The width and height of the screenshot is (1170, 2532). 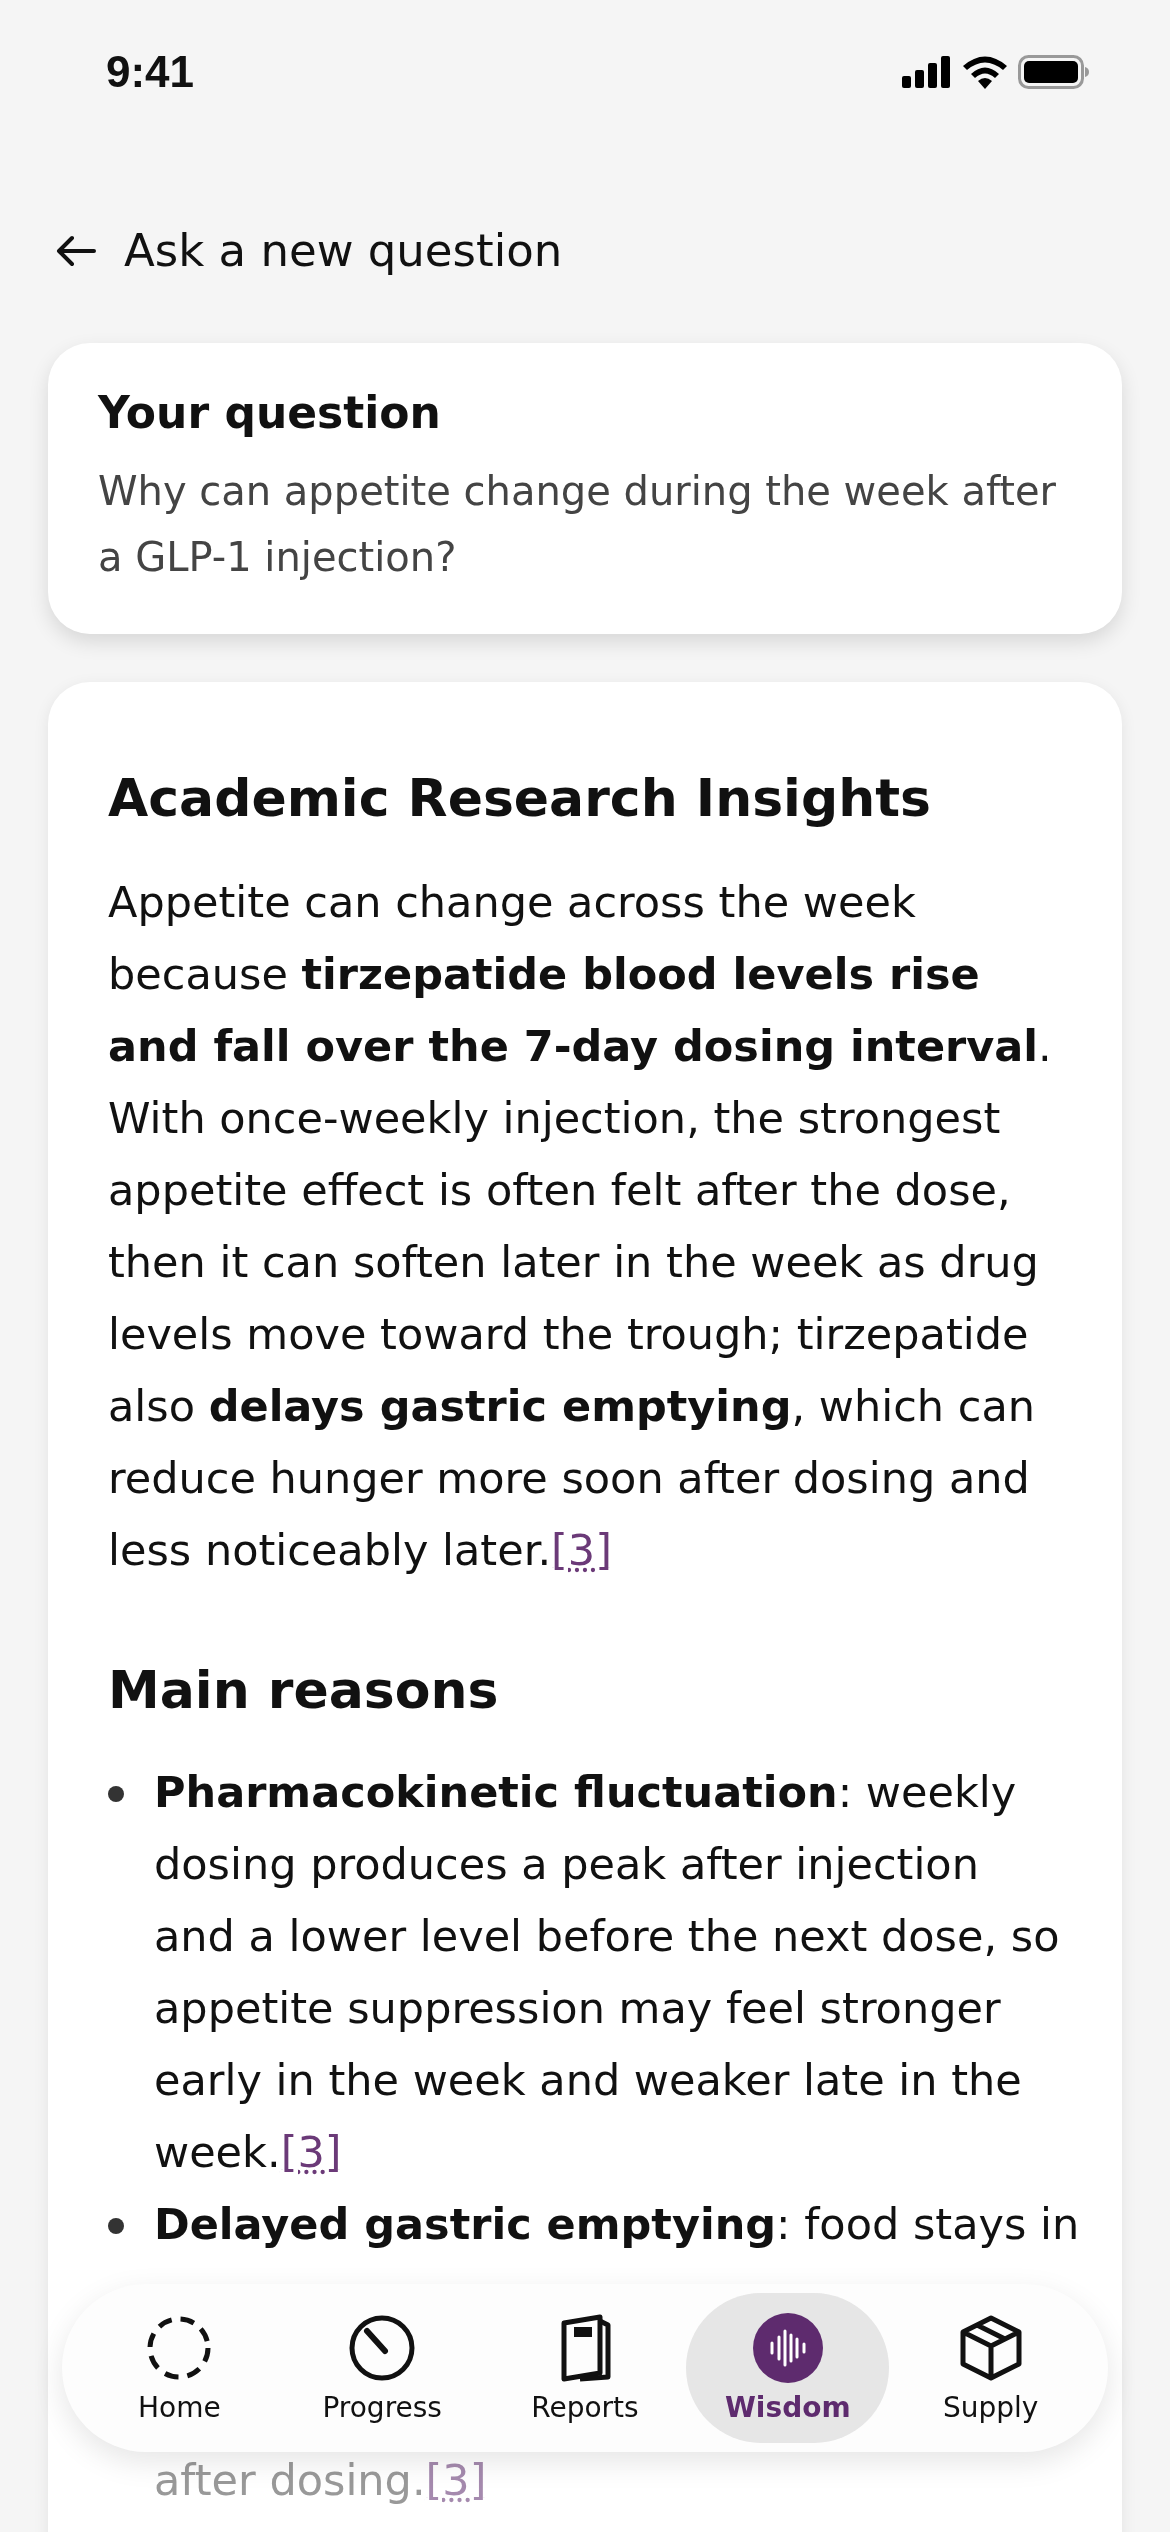 I want to click on signal-icon, so click(x=927, y=72).